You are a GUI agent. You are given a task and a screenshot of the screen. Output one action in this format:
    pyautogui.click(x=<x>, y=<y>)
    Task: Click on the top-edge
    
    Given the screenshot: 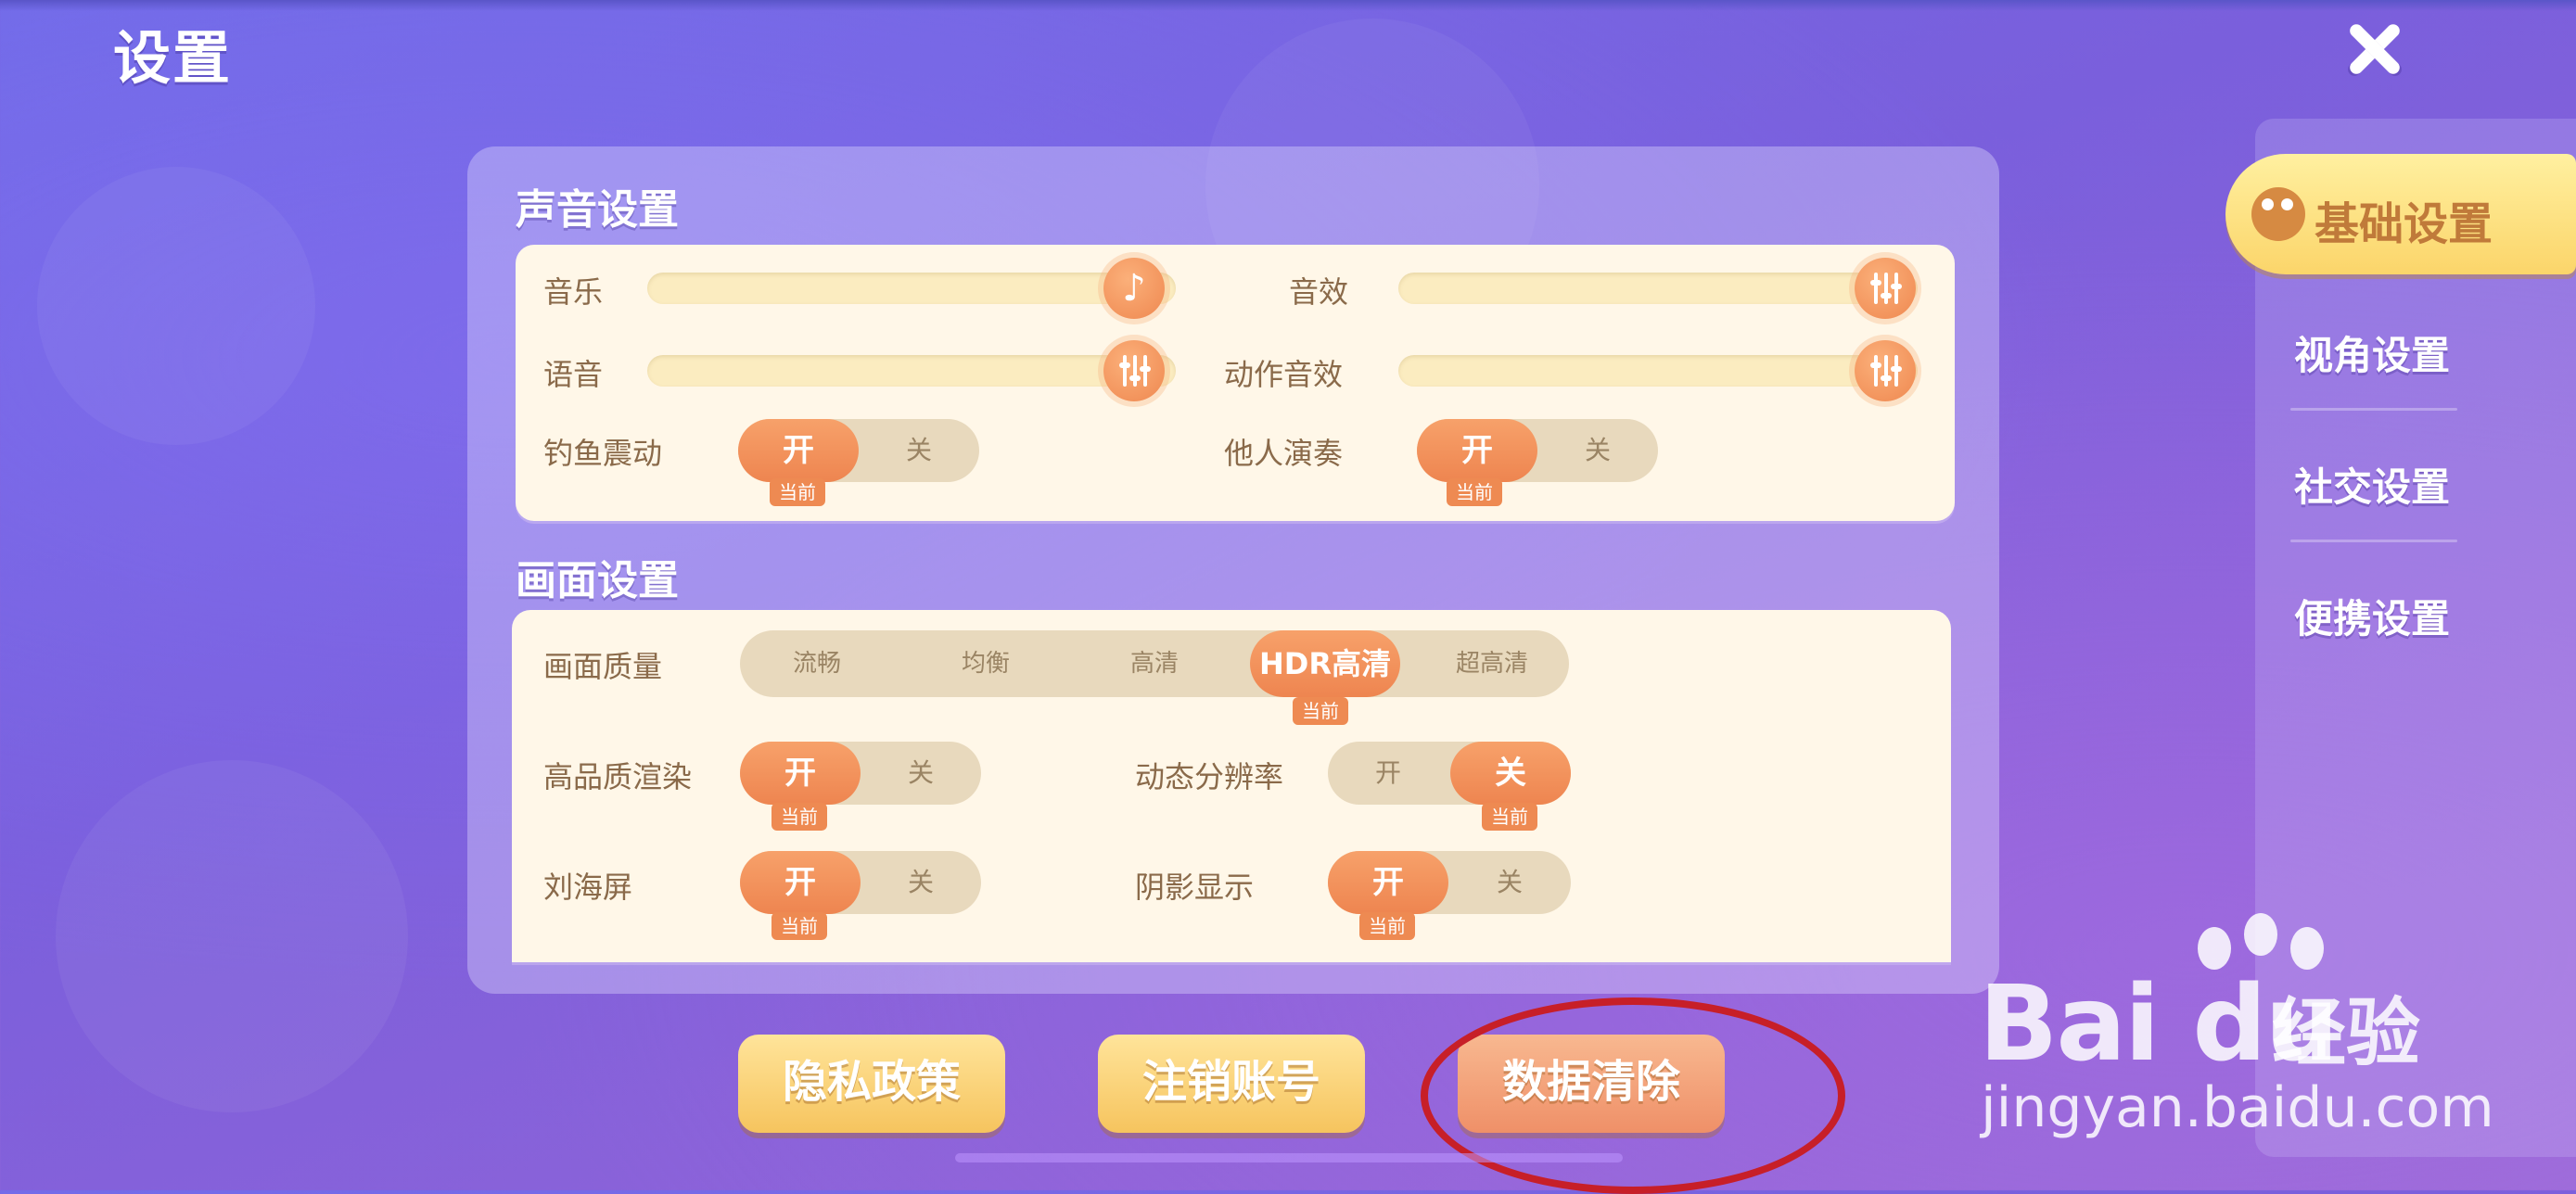 What is the action you would take?
    pyautogui.click(x=1288, y=5)
    